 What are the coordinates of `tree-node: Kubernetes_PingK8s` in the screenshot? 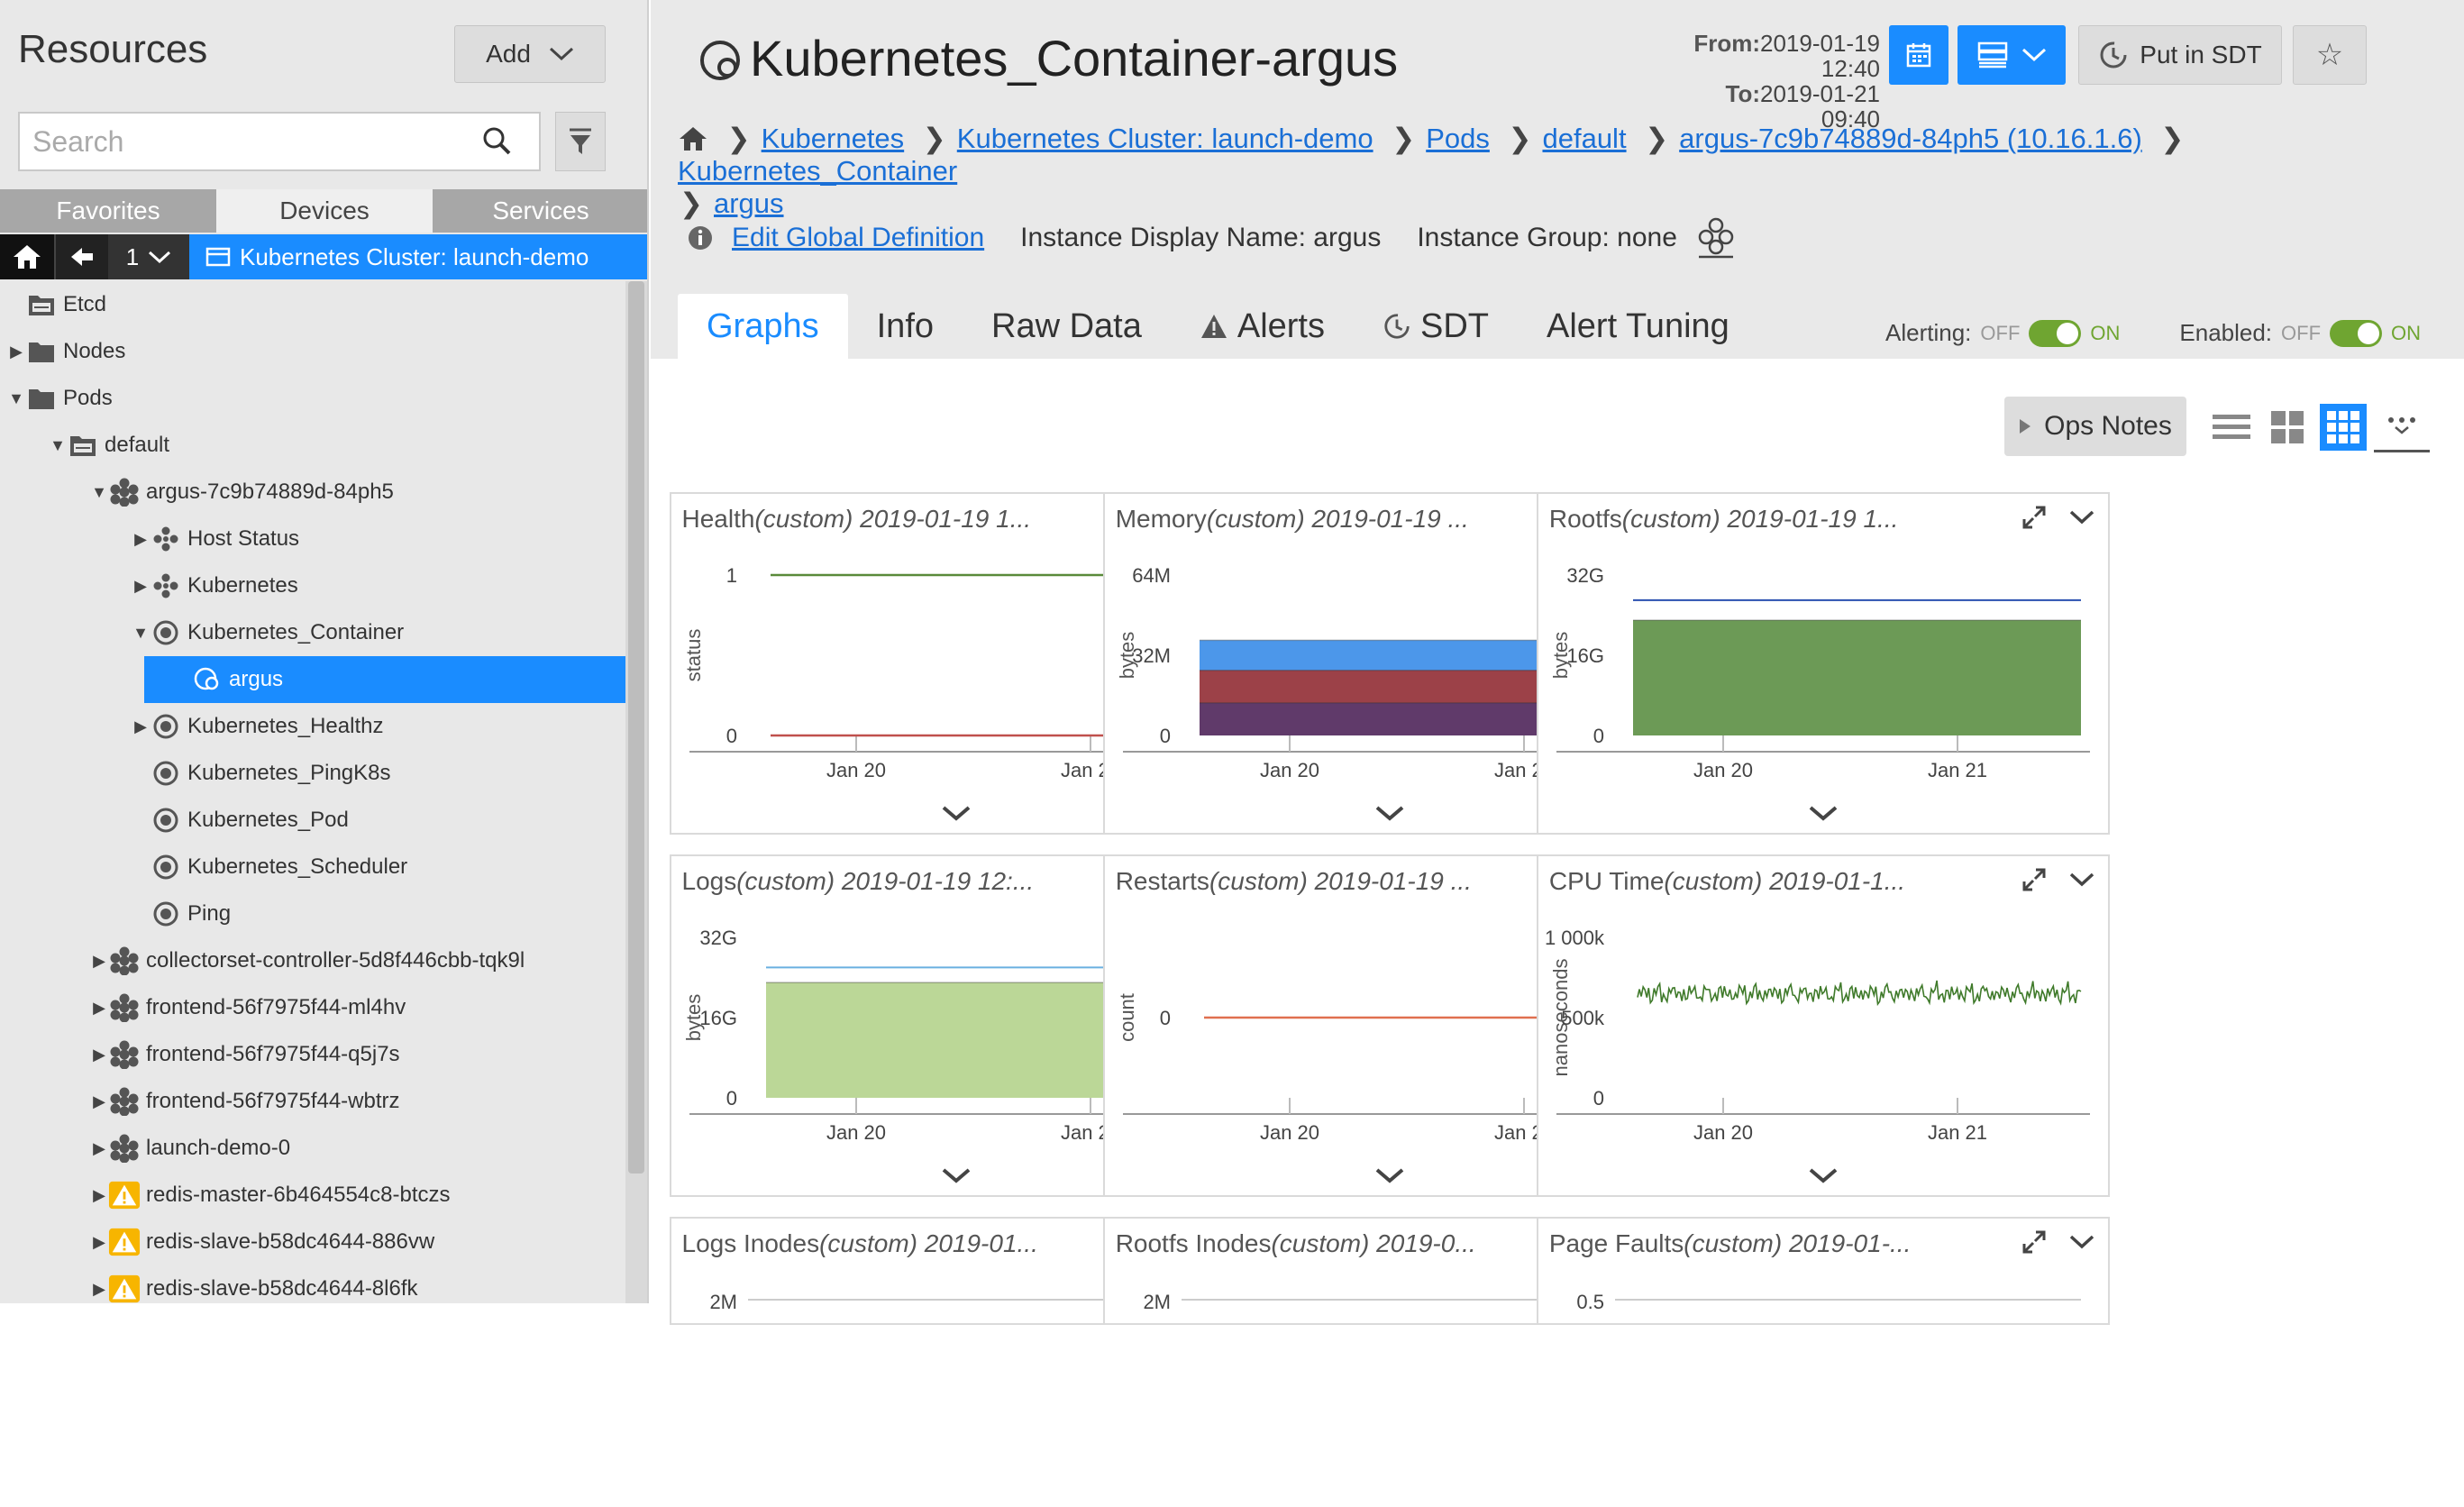 It's located at (312, 773).